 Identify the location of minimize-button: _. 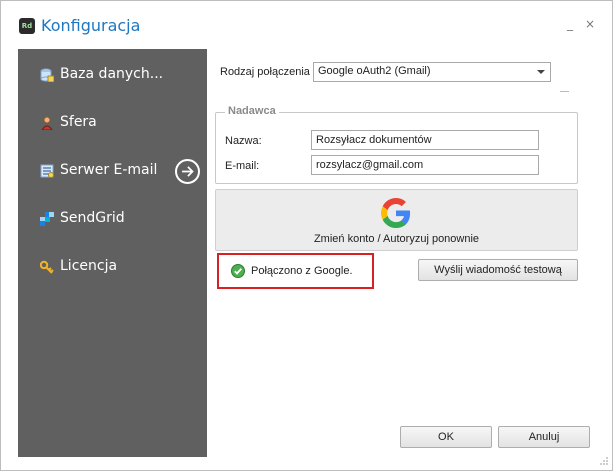
(570, 24).